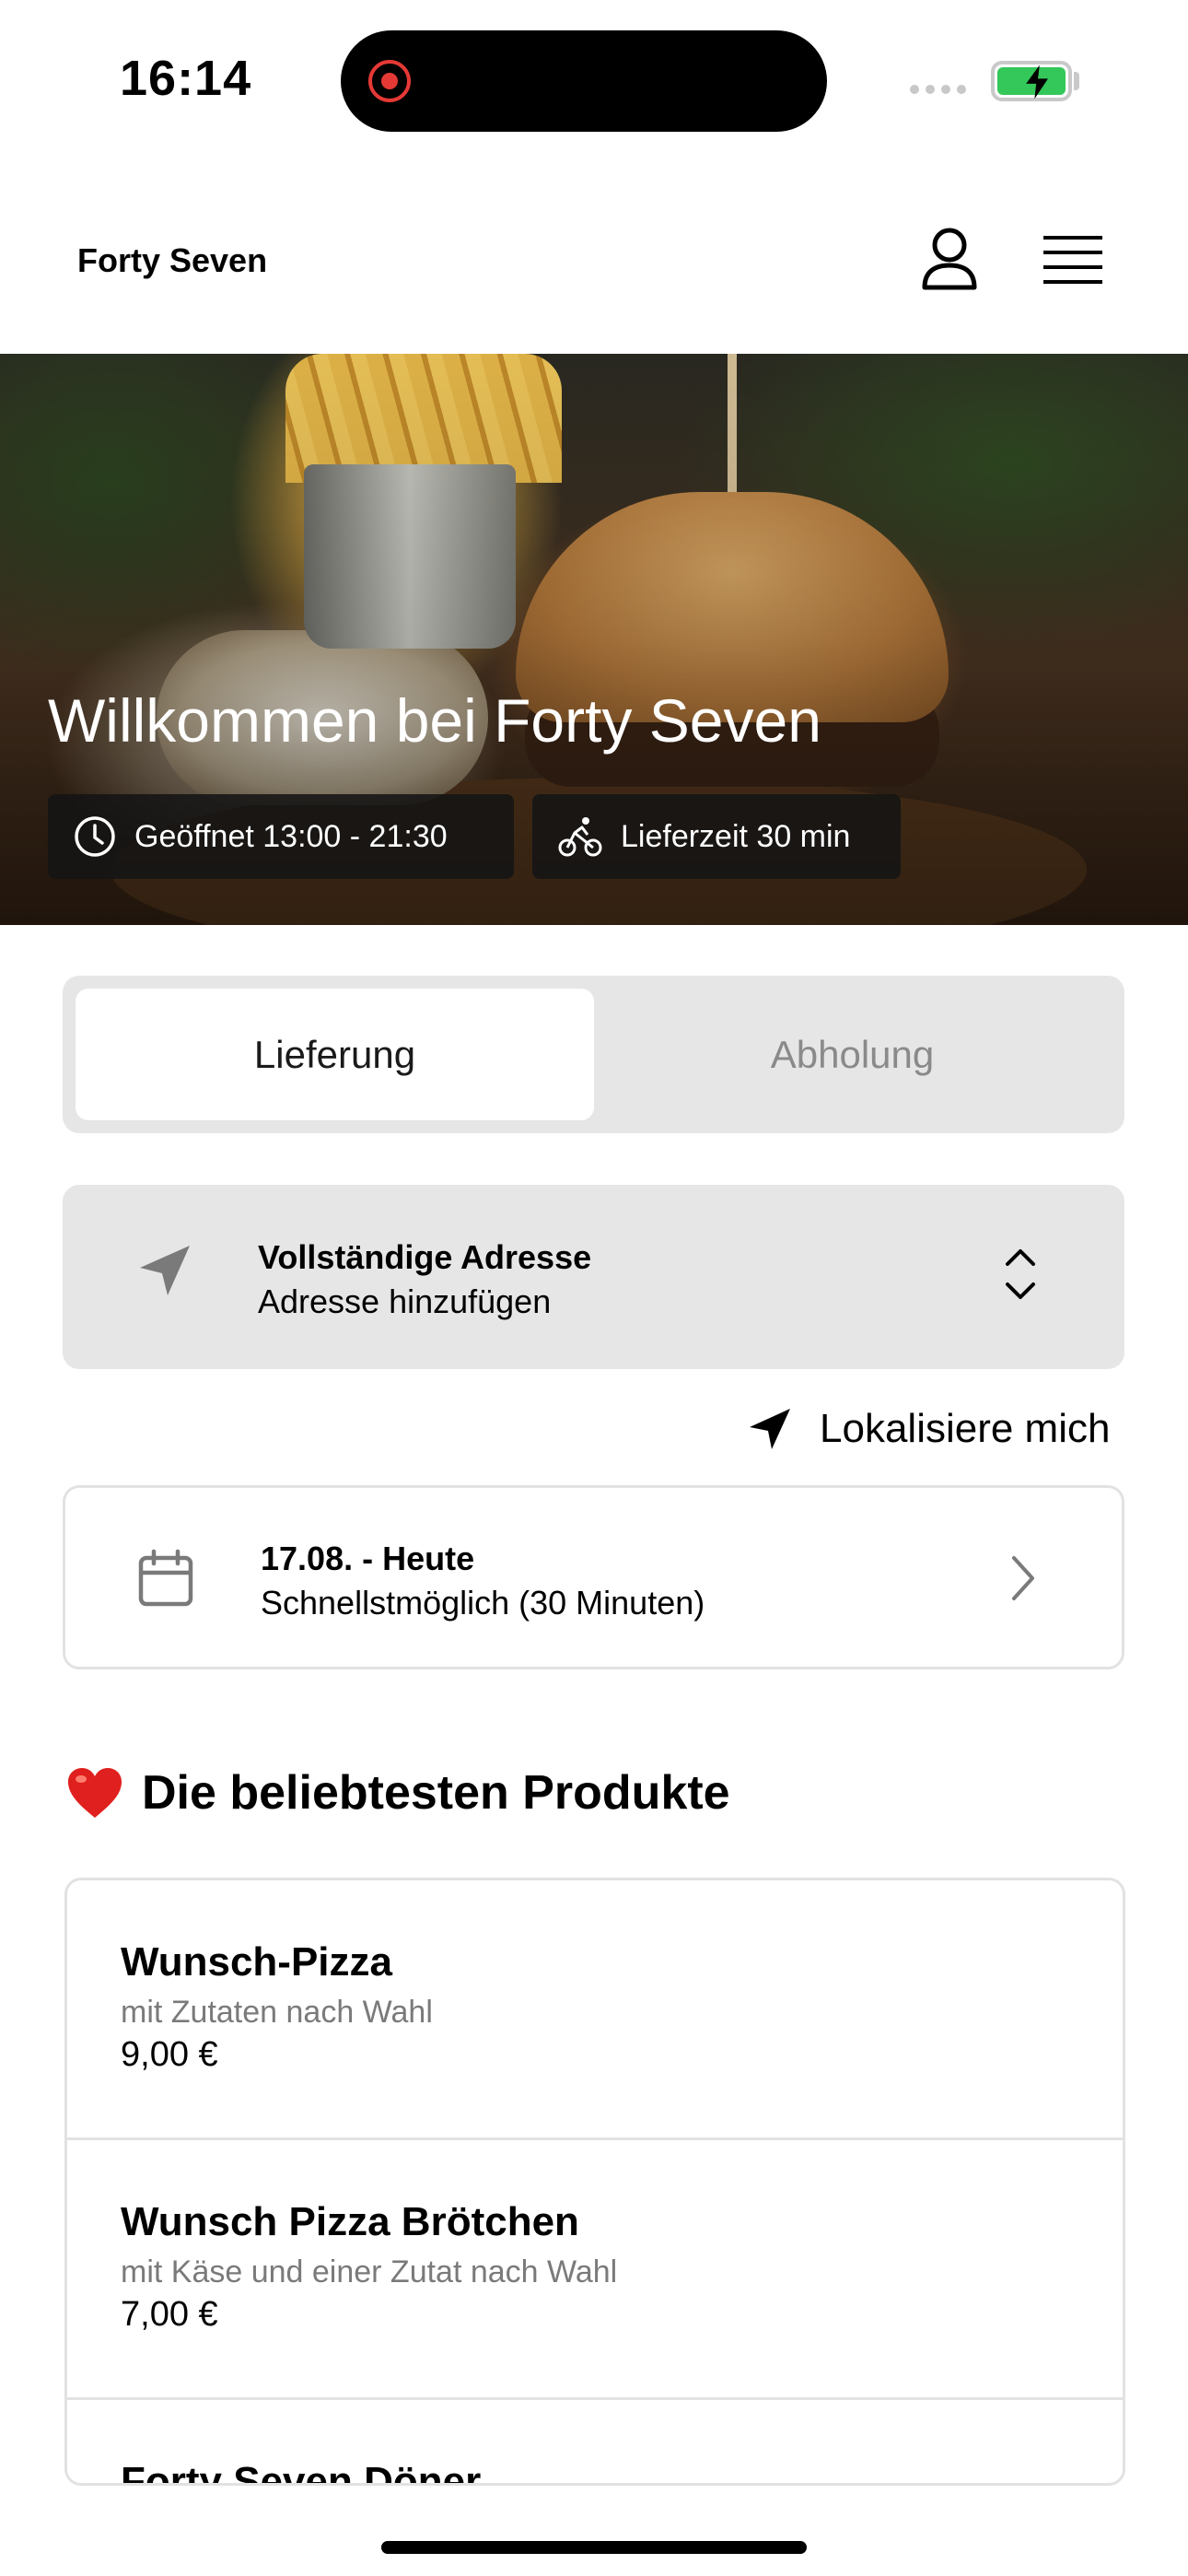 This screenshot has height=2576, width=1188. Describe the element at coordinates (425, 1257) in the screenshot. I see `address-title: Vollständige Adresse` at that location.